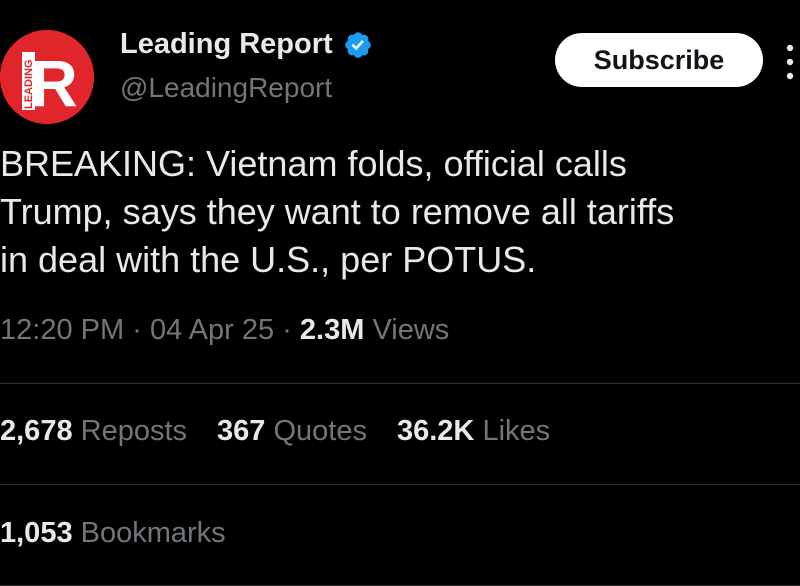 The image size is (800, 586). What do you see at coordinates (320, 431) in the screenshot?
I see `quotes-label: Quotes` at bounding box center [320, 431].